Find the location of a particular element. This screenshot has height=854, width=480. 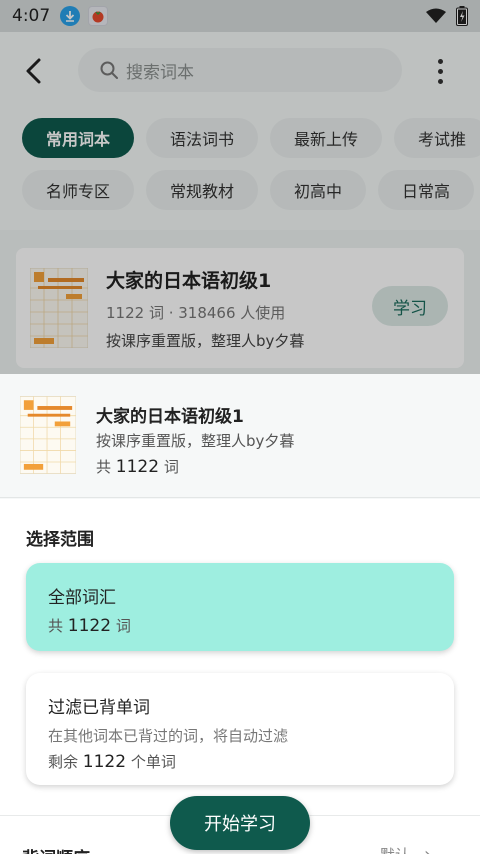

sheet-word-count: 共 1122 词 is located at coordinates (137, 466).